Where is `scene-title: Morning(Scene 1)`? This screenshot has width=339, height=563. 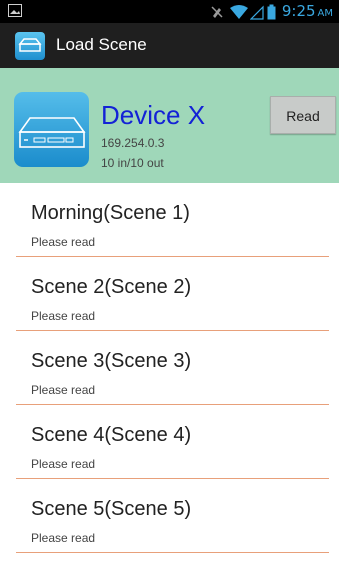 scene-title: Morning(Scene 1) is located at coordinates (110, 213).